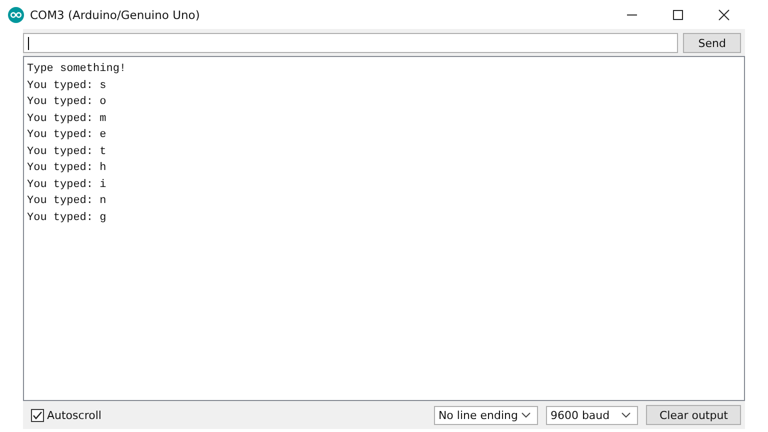  I want to click on output-line: Type something!, so click(77, 69).